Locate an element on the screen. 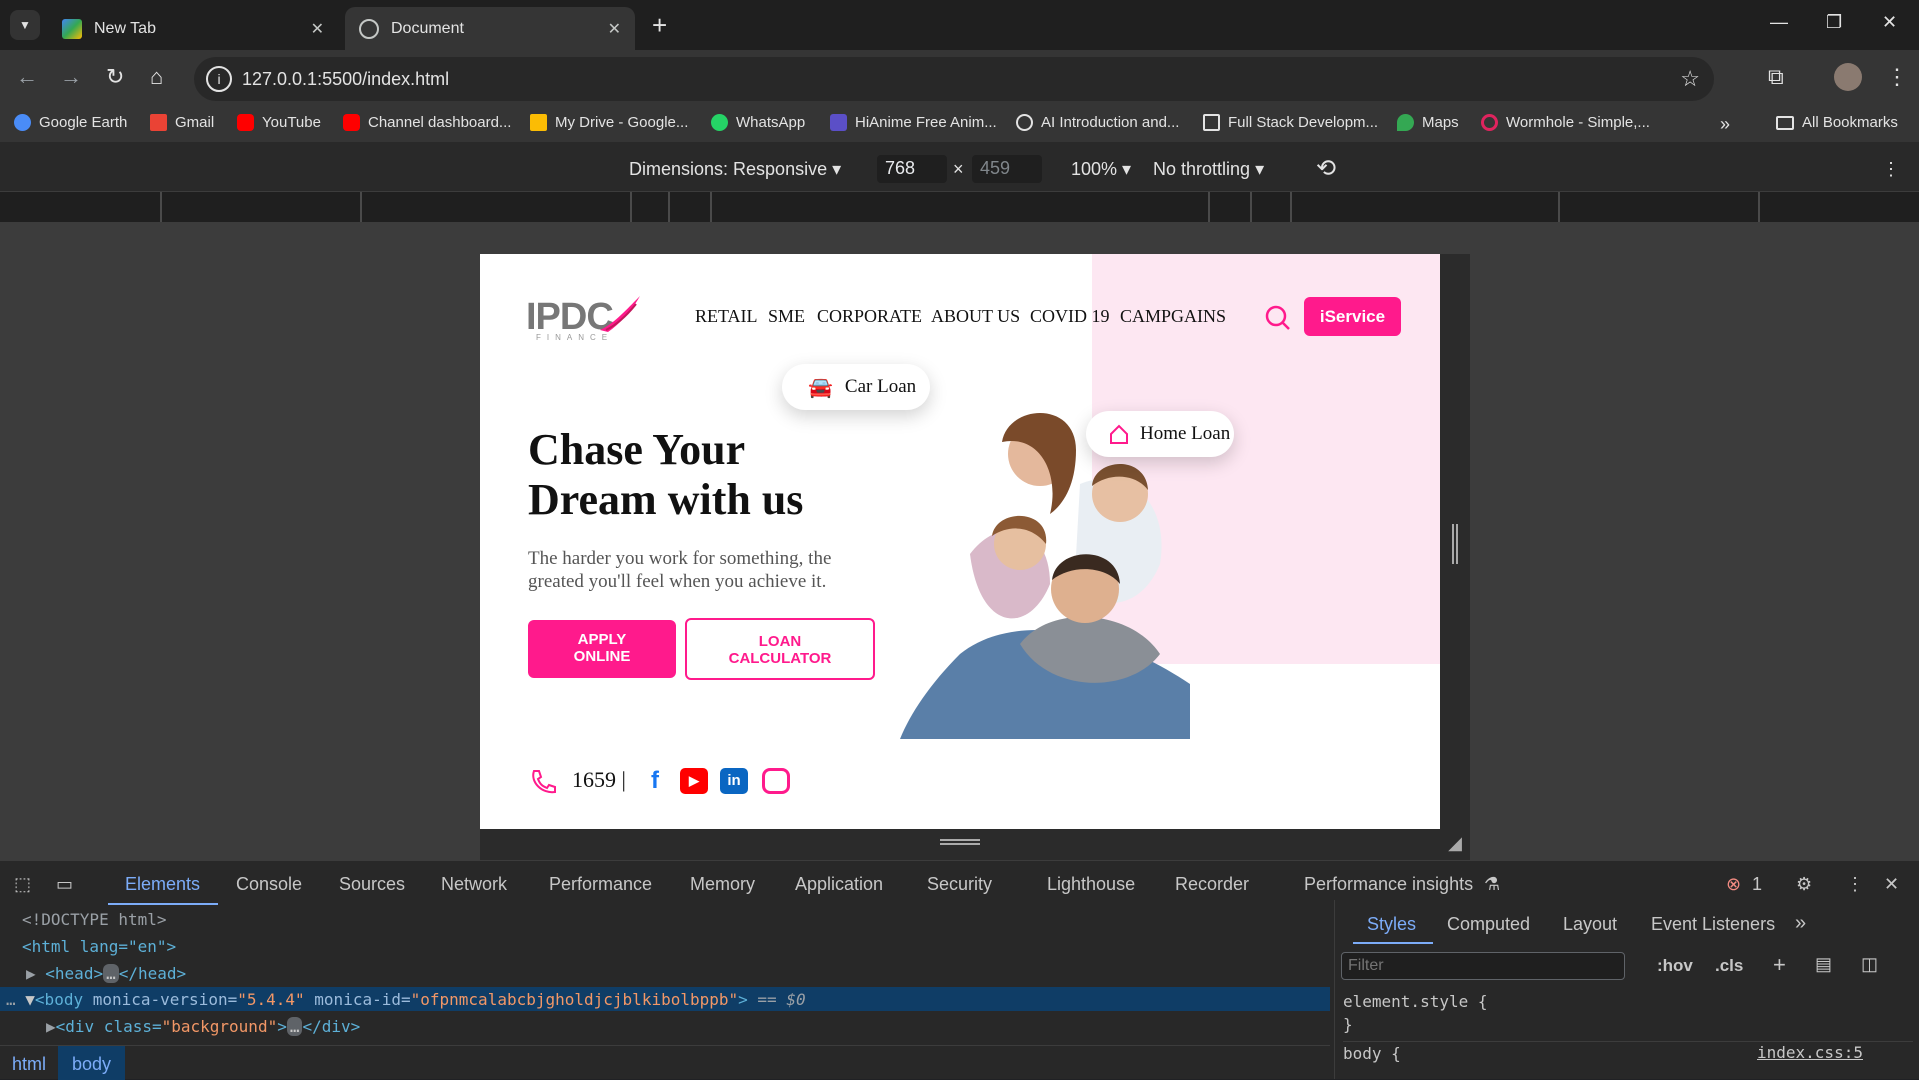 The width and height of the screenshot is (1919, 1080). head-node: ▶ <head>… </head> is located at coordinates (106, 973).